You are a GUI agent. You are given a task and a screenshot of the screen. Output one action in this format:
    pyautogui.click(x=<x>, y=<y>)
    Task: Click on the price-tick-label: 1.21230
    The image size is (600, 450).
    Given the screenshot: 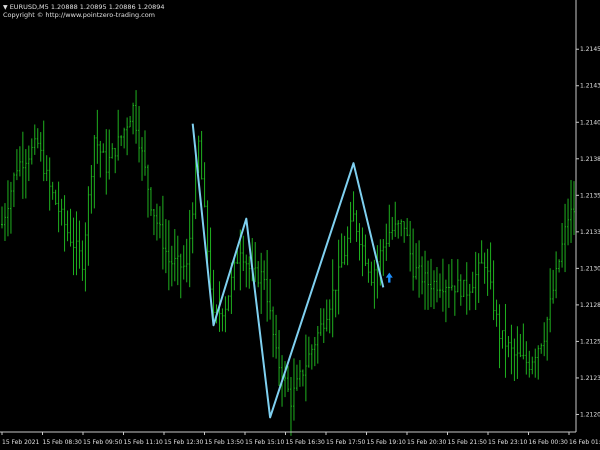 What is the action you would take?
    pyautogui.click(x=590, y=378)
    